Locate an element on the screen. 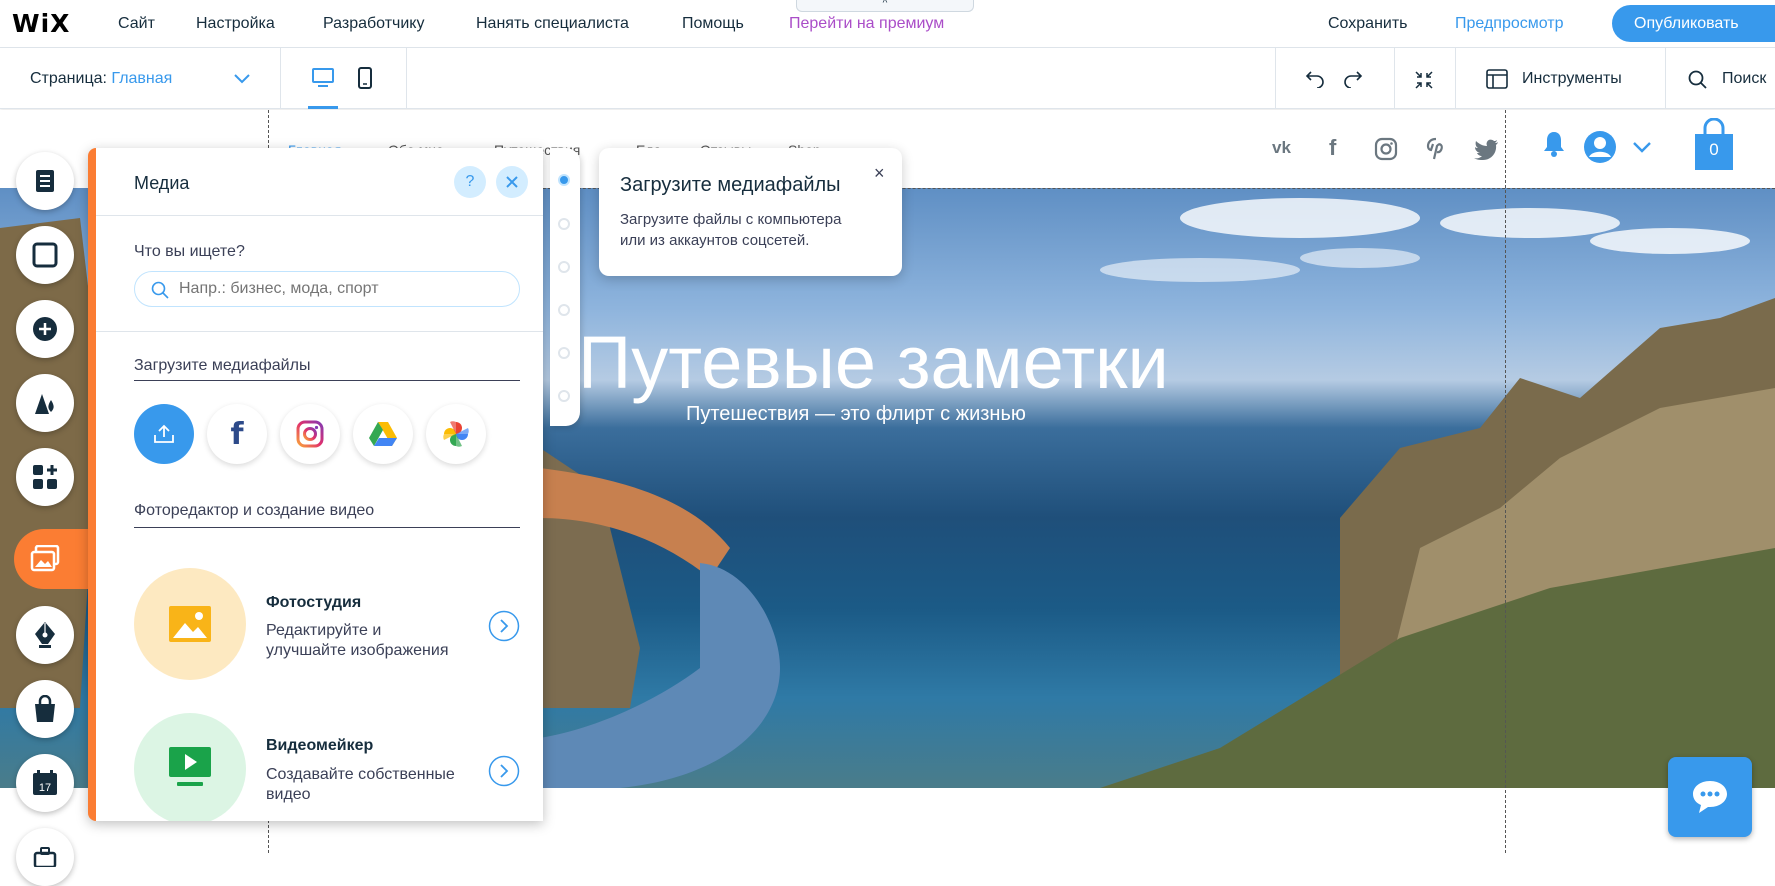  step-dot-active is located at coordinates (564, 180).